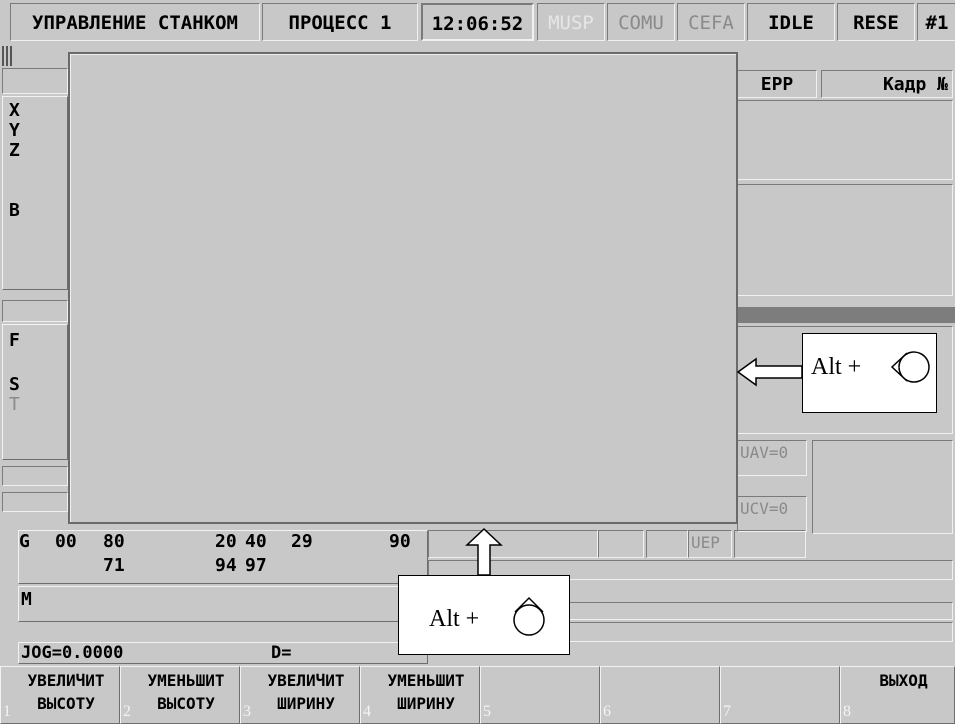  I want to click on g-code: 20, so click(226, 541).